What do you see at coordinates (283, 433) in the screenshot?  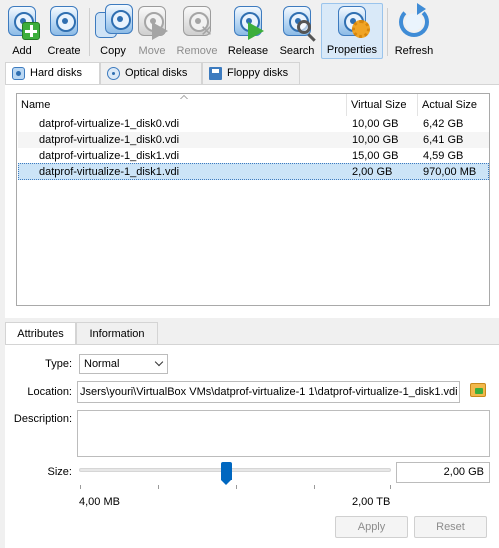 I see `description-field` at bounding box center [283, 433].